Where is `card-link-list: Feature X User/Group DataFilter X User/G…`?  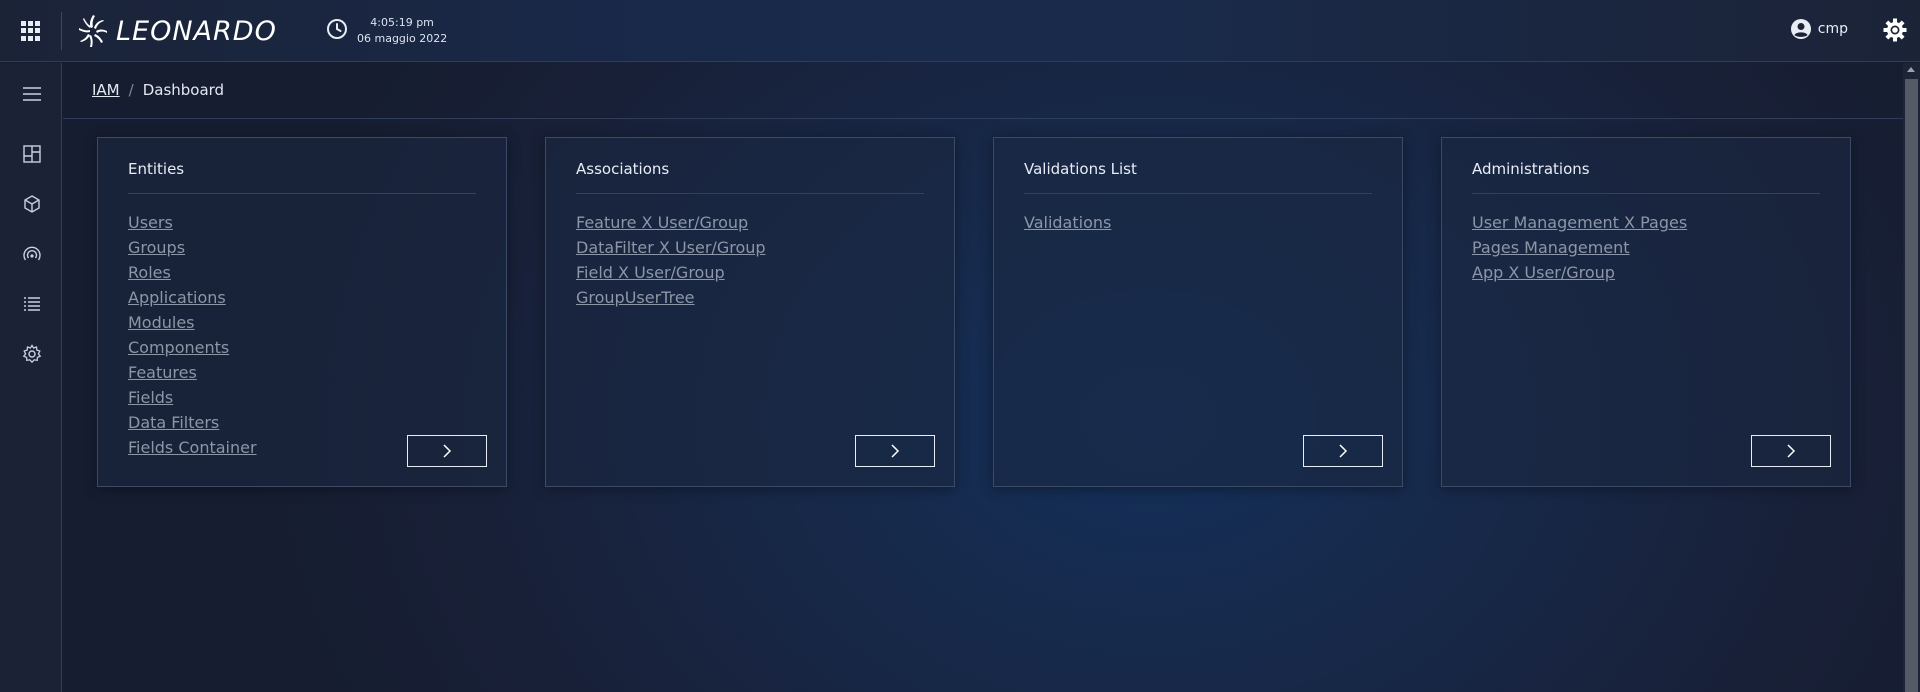
card-link-list: Feature X User/Group DataFilter X User/G… is located at coordinates (671, 260).